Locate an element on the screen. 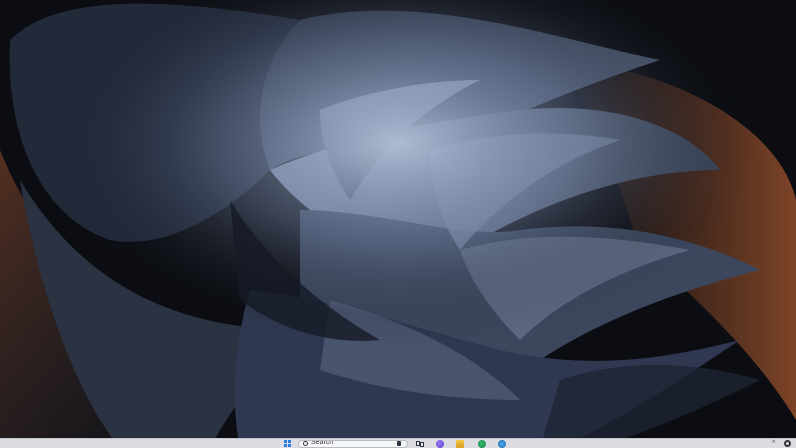 The image size is (796, 448). task-view-icon-back is located at coordinates (422, 444).